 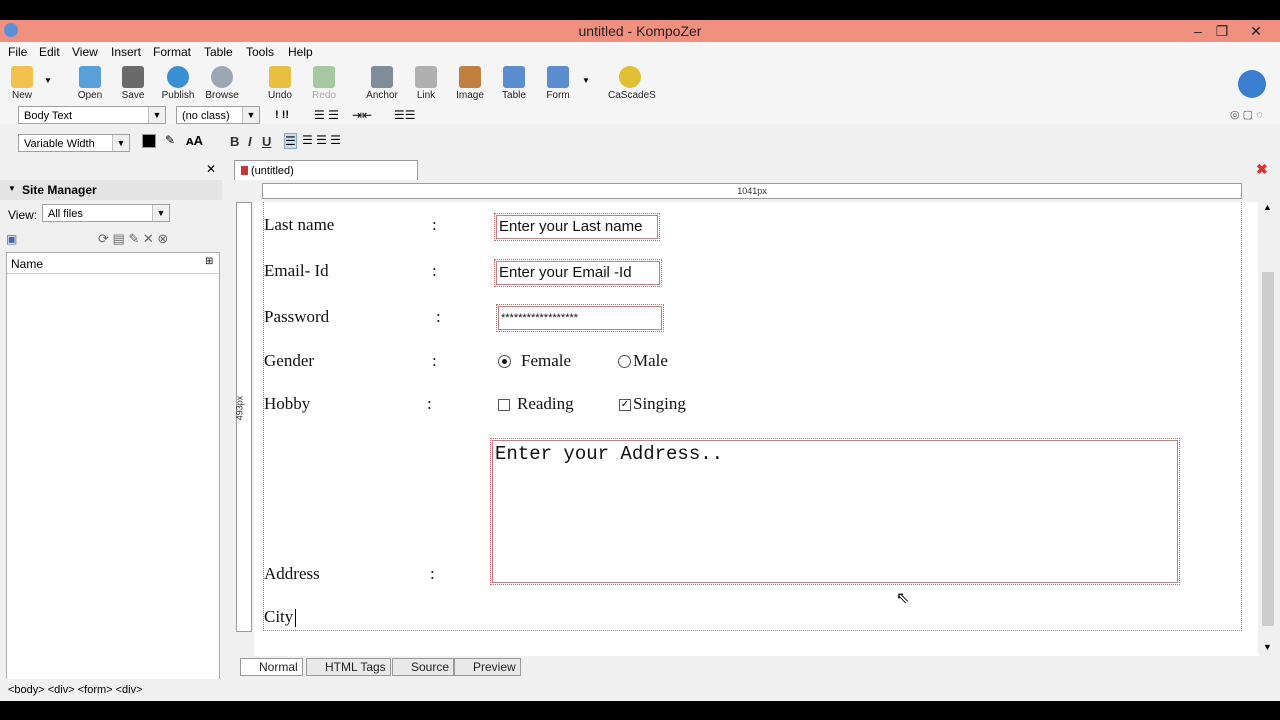 What do you see at coordinates (234, 141) in the screenshot?
I see `bold-button: B` at bounding box center [234, 141].